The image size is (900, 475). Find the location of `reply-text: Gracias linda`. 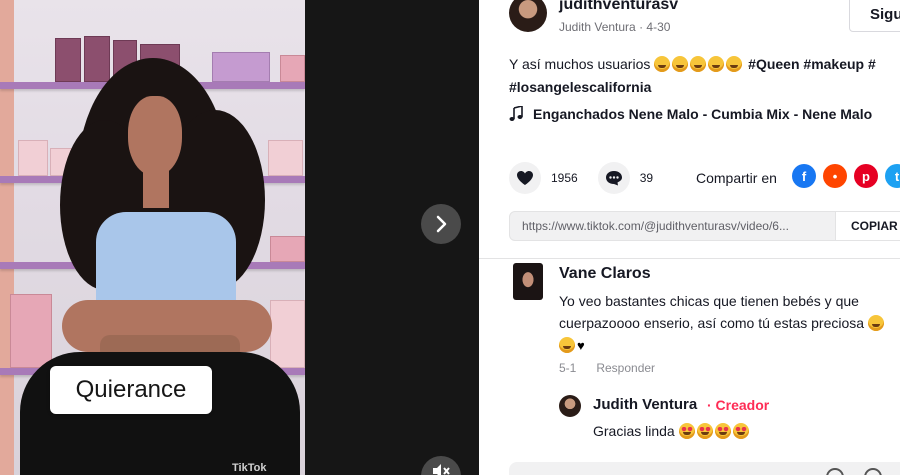

reply-text: Gracias linda is located at coordinates (672, 431).